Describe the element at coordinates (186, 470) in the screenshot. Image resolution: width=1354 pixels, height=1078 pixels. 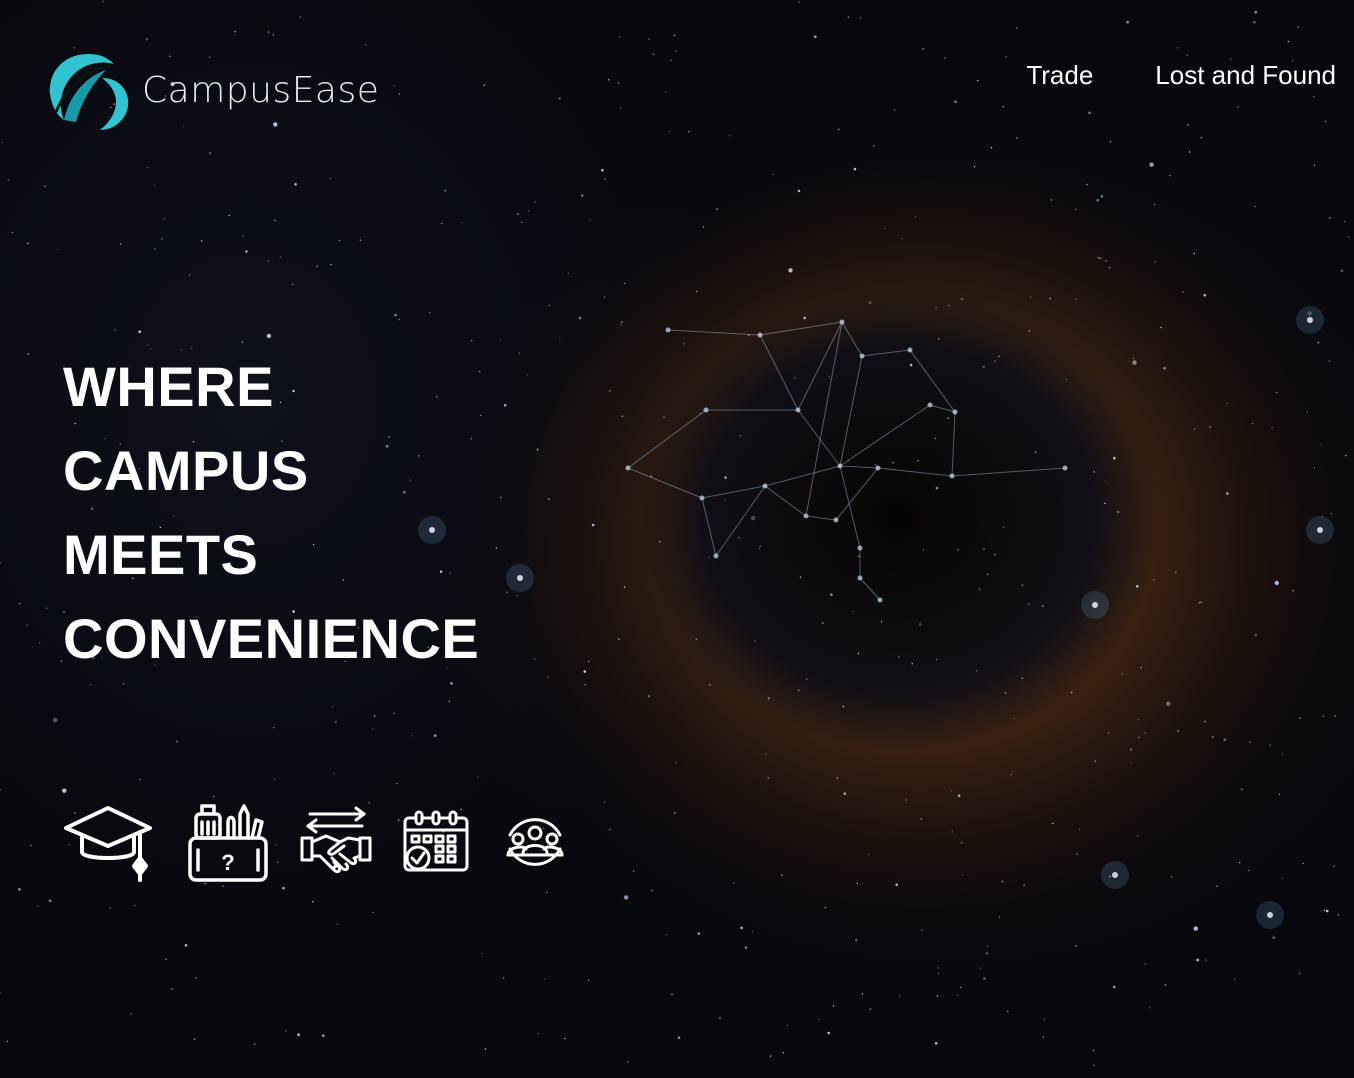
I see `hero-line-2: CAMPUS` at that location.